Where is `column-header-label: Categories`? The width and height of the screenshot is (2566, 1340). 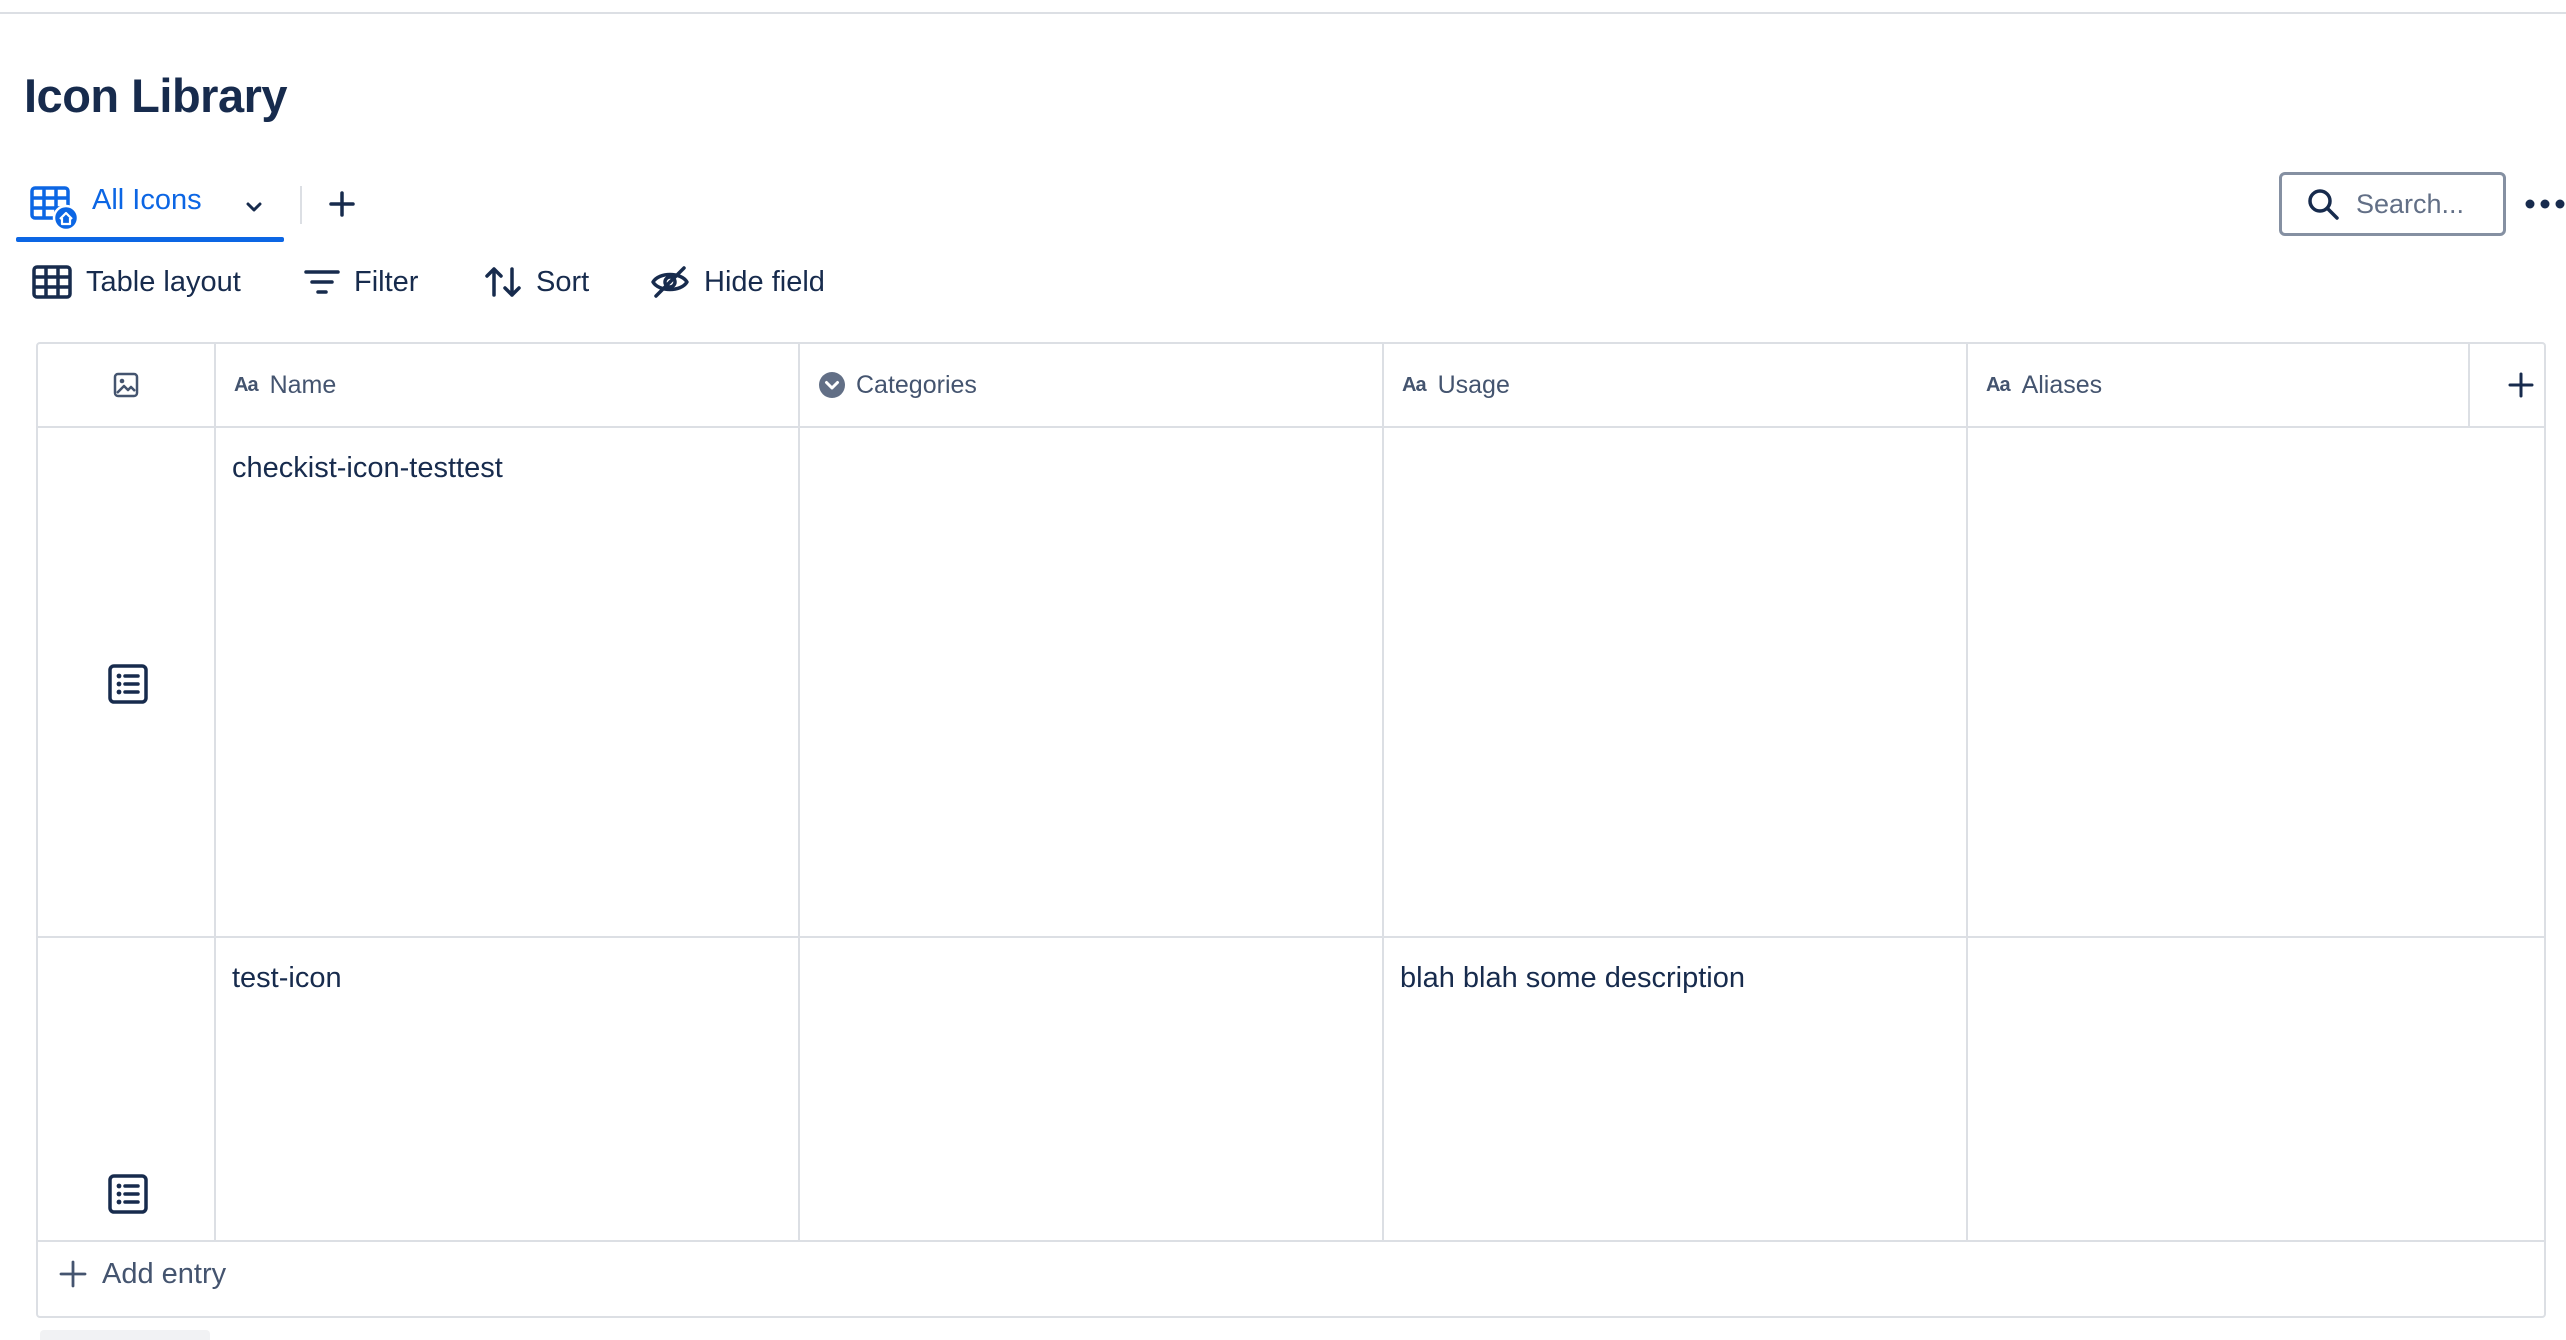
column-header-label: Categories is located at coordinates (916, 384).